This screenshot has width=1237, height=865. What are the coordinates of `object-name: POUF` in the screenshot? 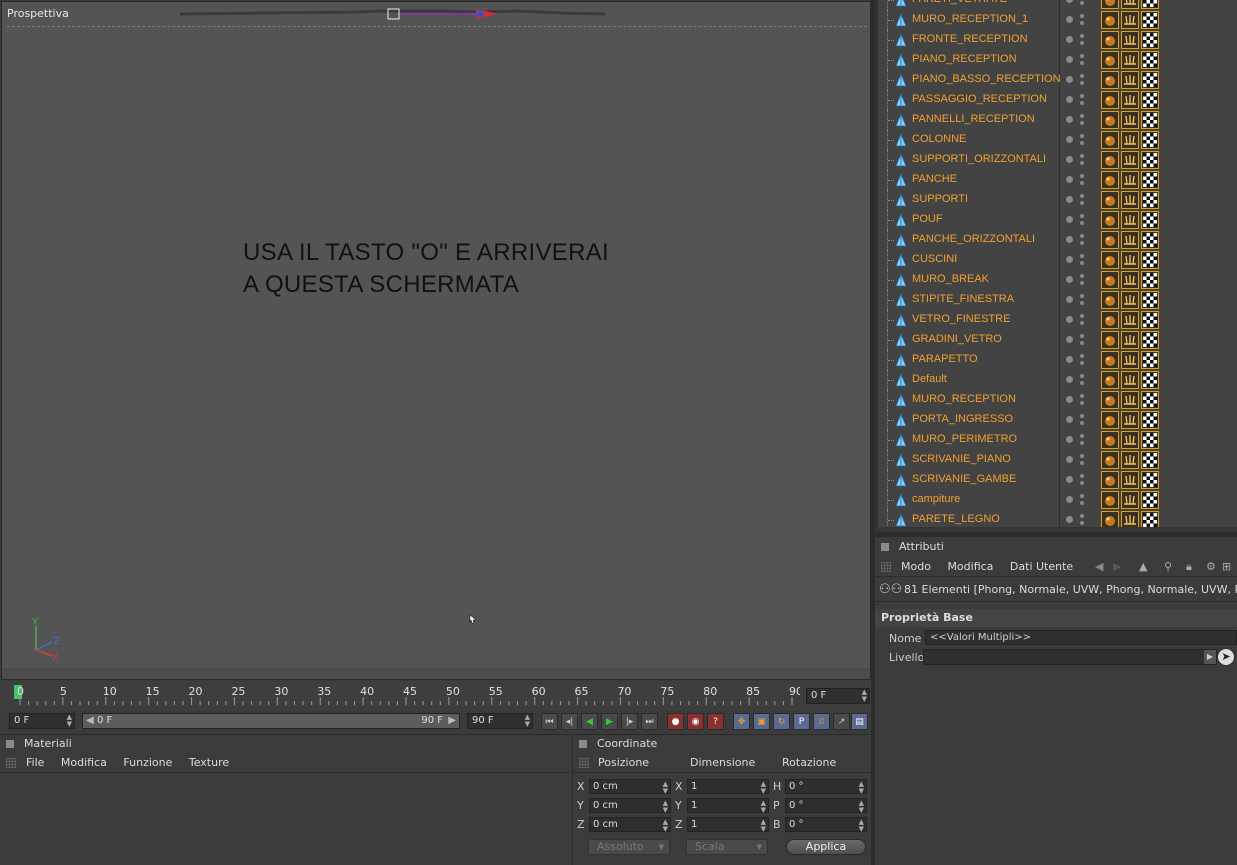 It's located at (927, 219).